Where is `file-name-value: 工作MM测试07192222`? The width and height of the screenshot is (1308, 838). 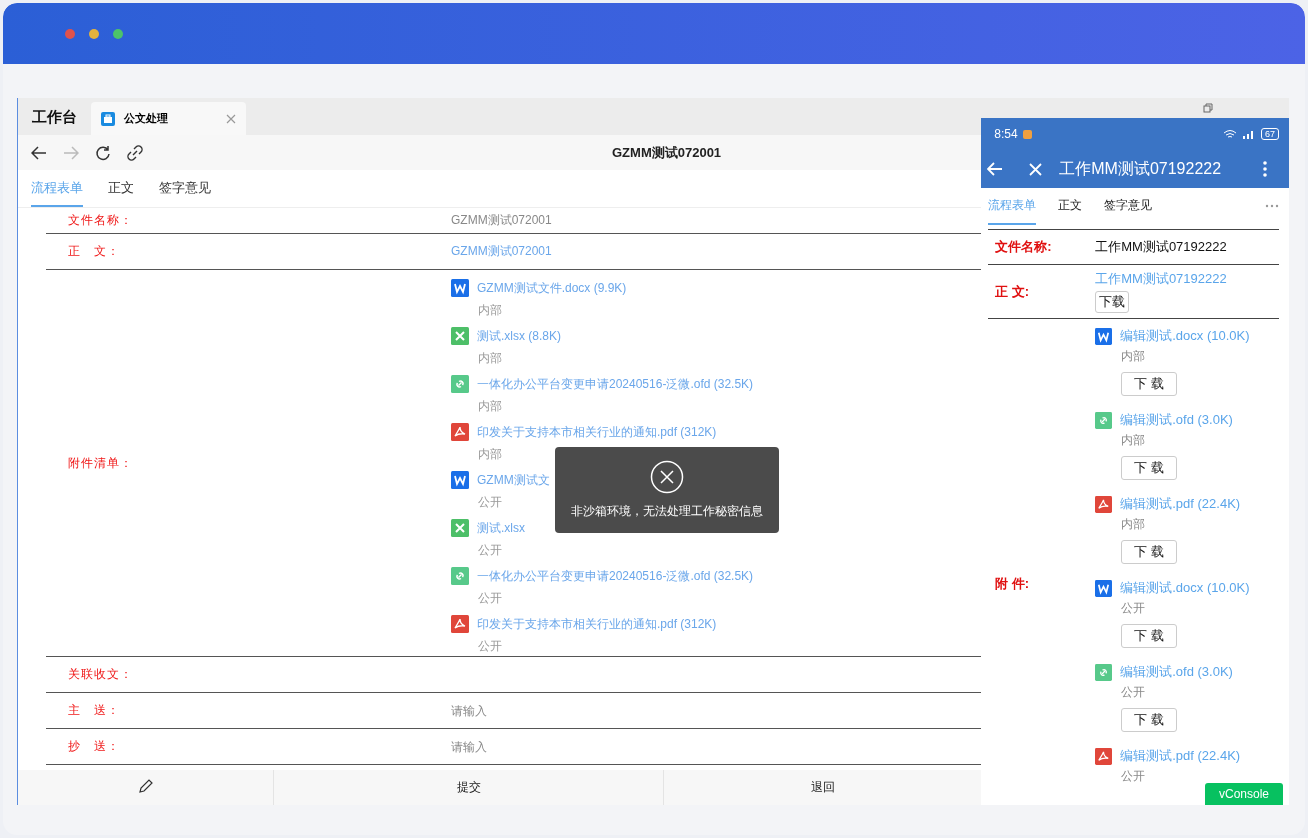
file-name-value: 工作MM测试07192222 is located at coordinates (1161, 247).